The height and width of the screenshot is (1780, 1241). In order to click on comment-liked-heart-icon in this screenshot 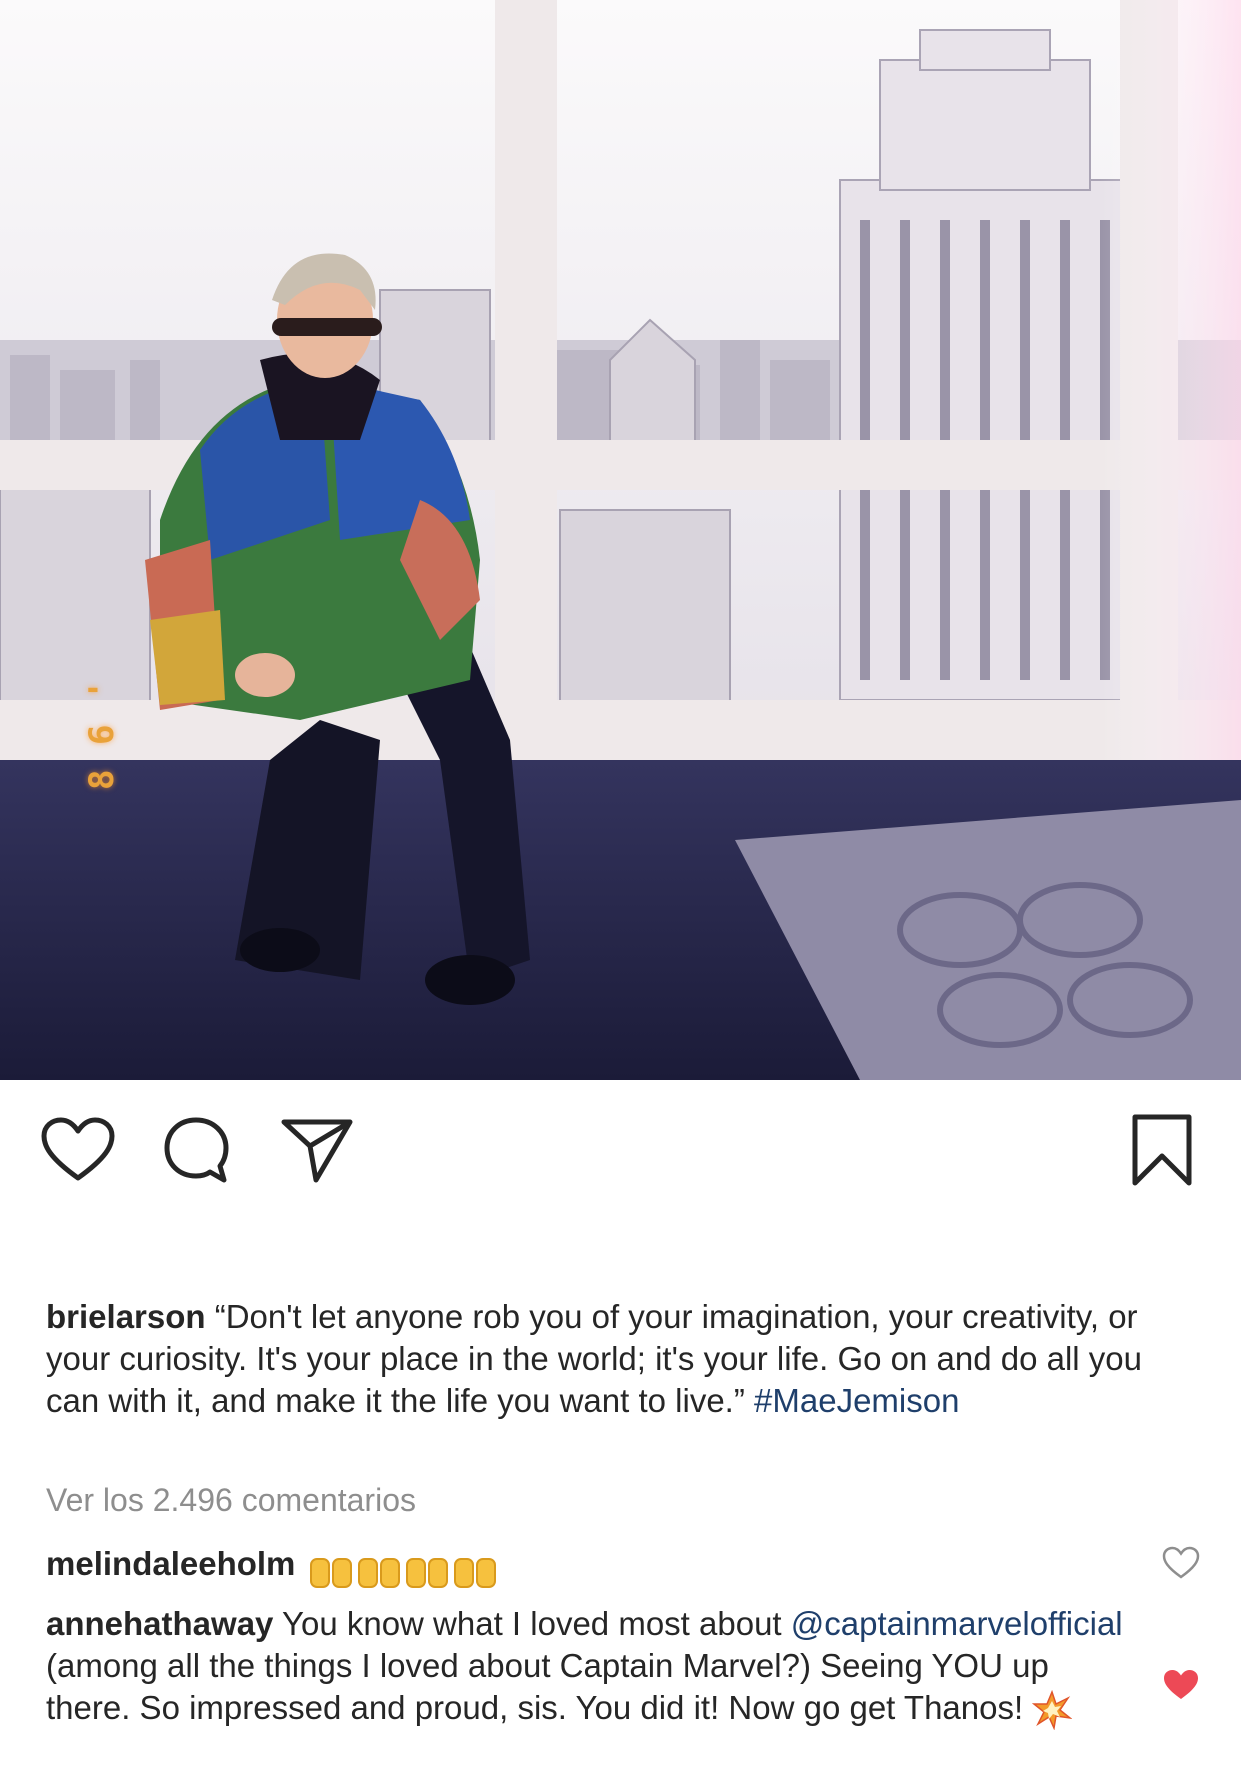, I will do `click(1181, 1685)`.